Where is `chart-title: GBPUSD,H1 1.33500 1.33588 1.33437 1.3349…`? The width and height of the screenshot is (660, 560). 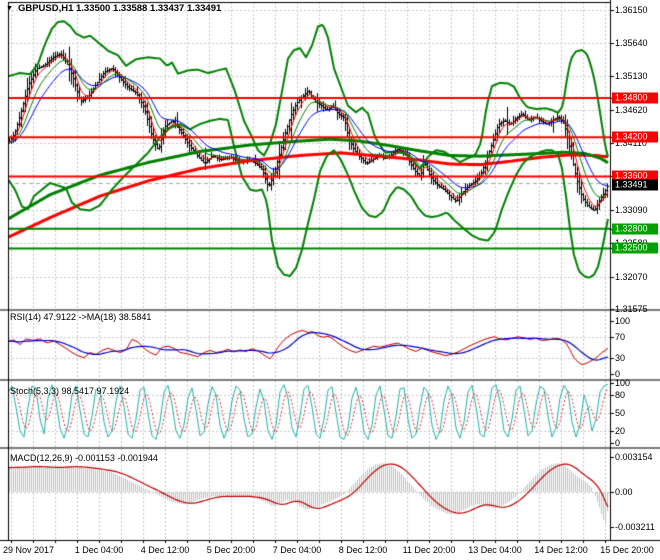 chart-title: GBPUSD,H1 1.33500 1.33588 1.33437 1.3349… is located at coordinates (119, 8).